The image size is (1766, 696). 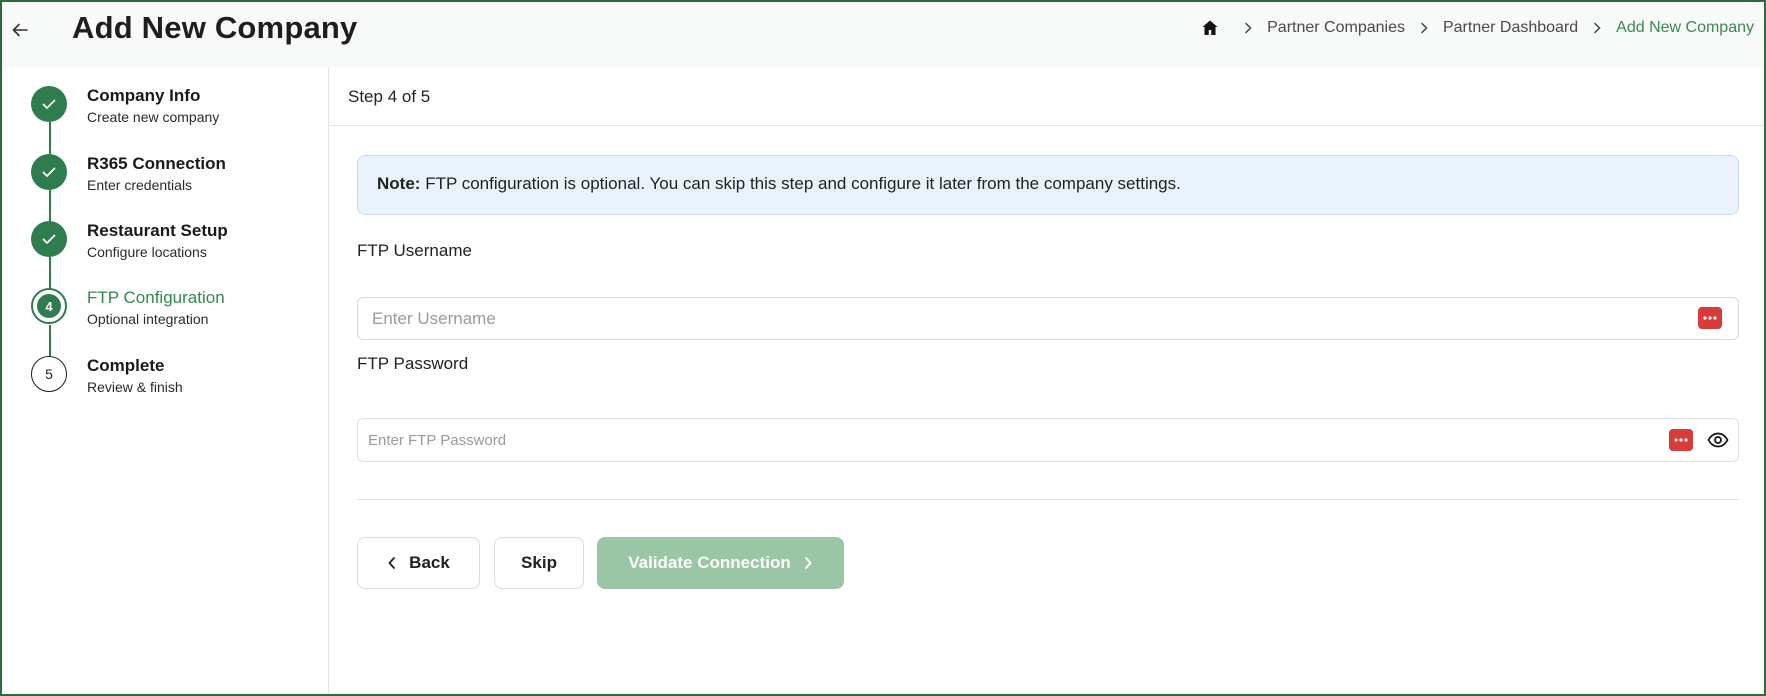 What do you see at coordinates (389, 96) in the screenshot?
I see `step-indicator: Step 4 of 5` at bounding box center [389, 96].